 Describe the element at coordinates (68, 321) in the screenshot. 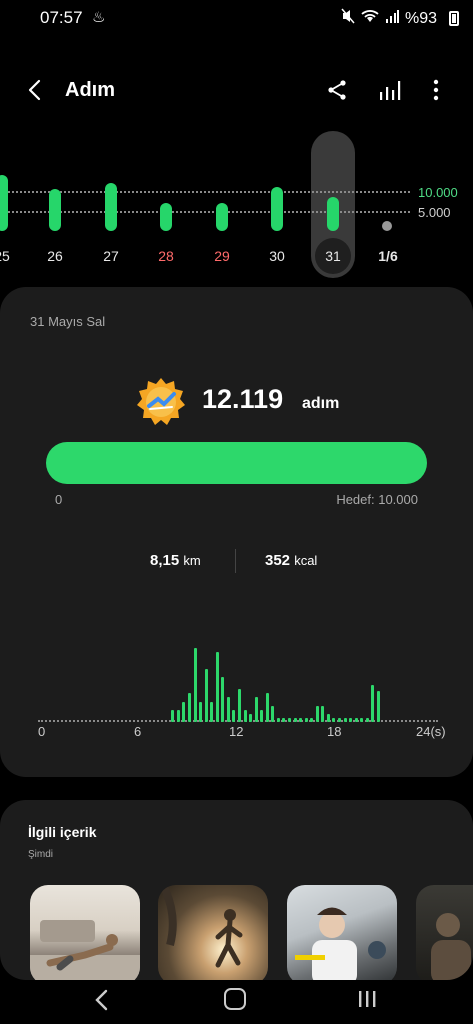

I see `summary-date: 31 Mayıs Sal` at that location.